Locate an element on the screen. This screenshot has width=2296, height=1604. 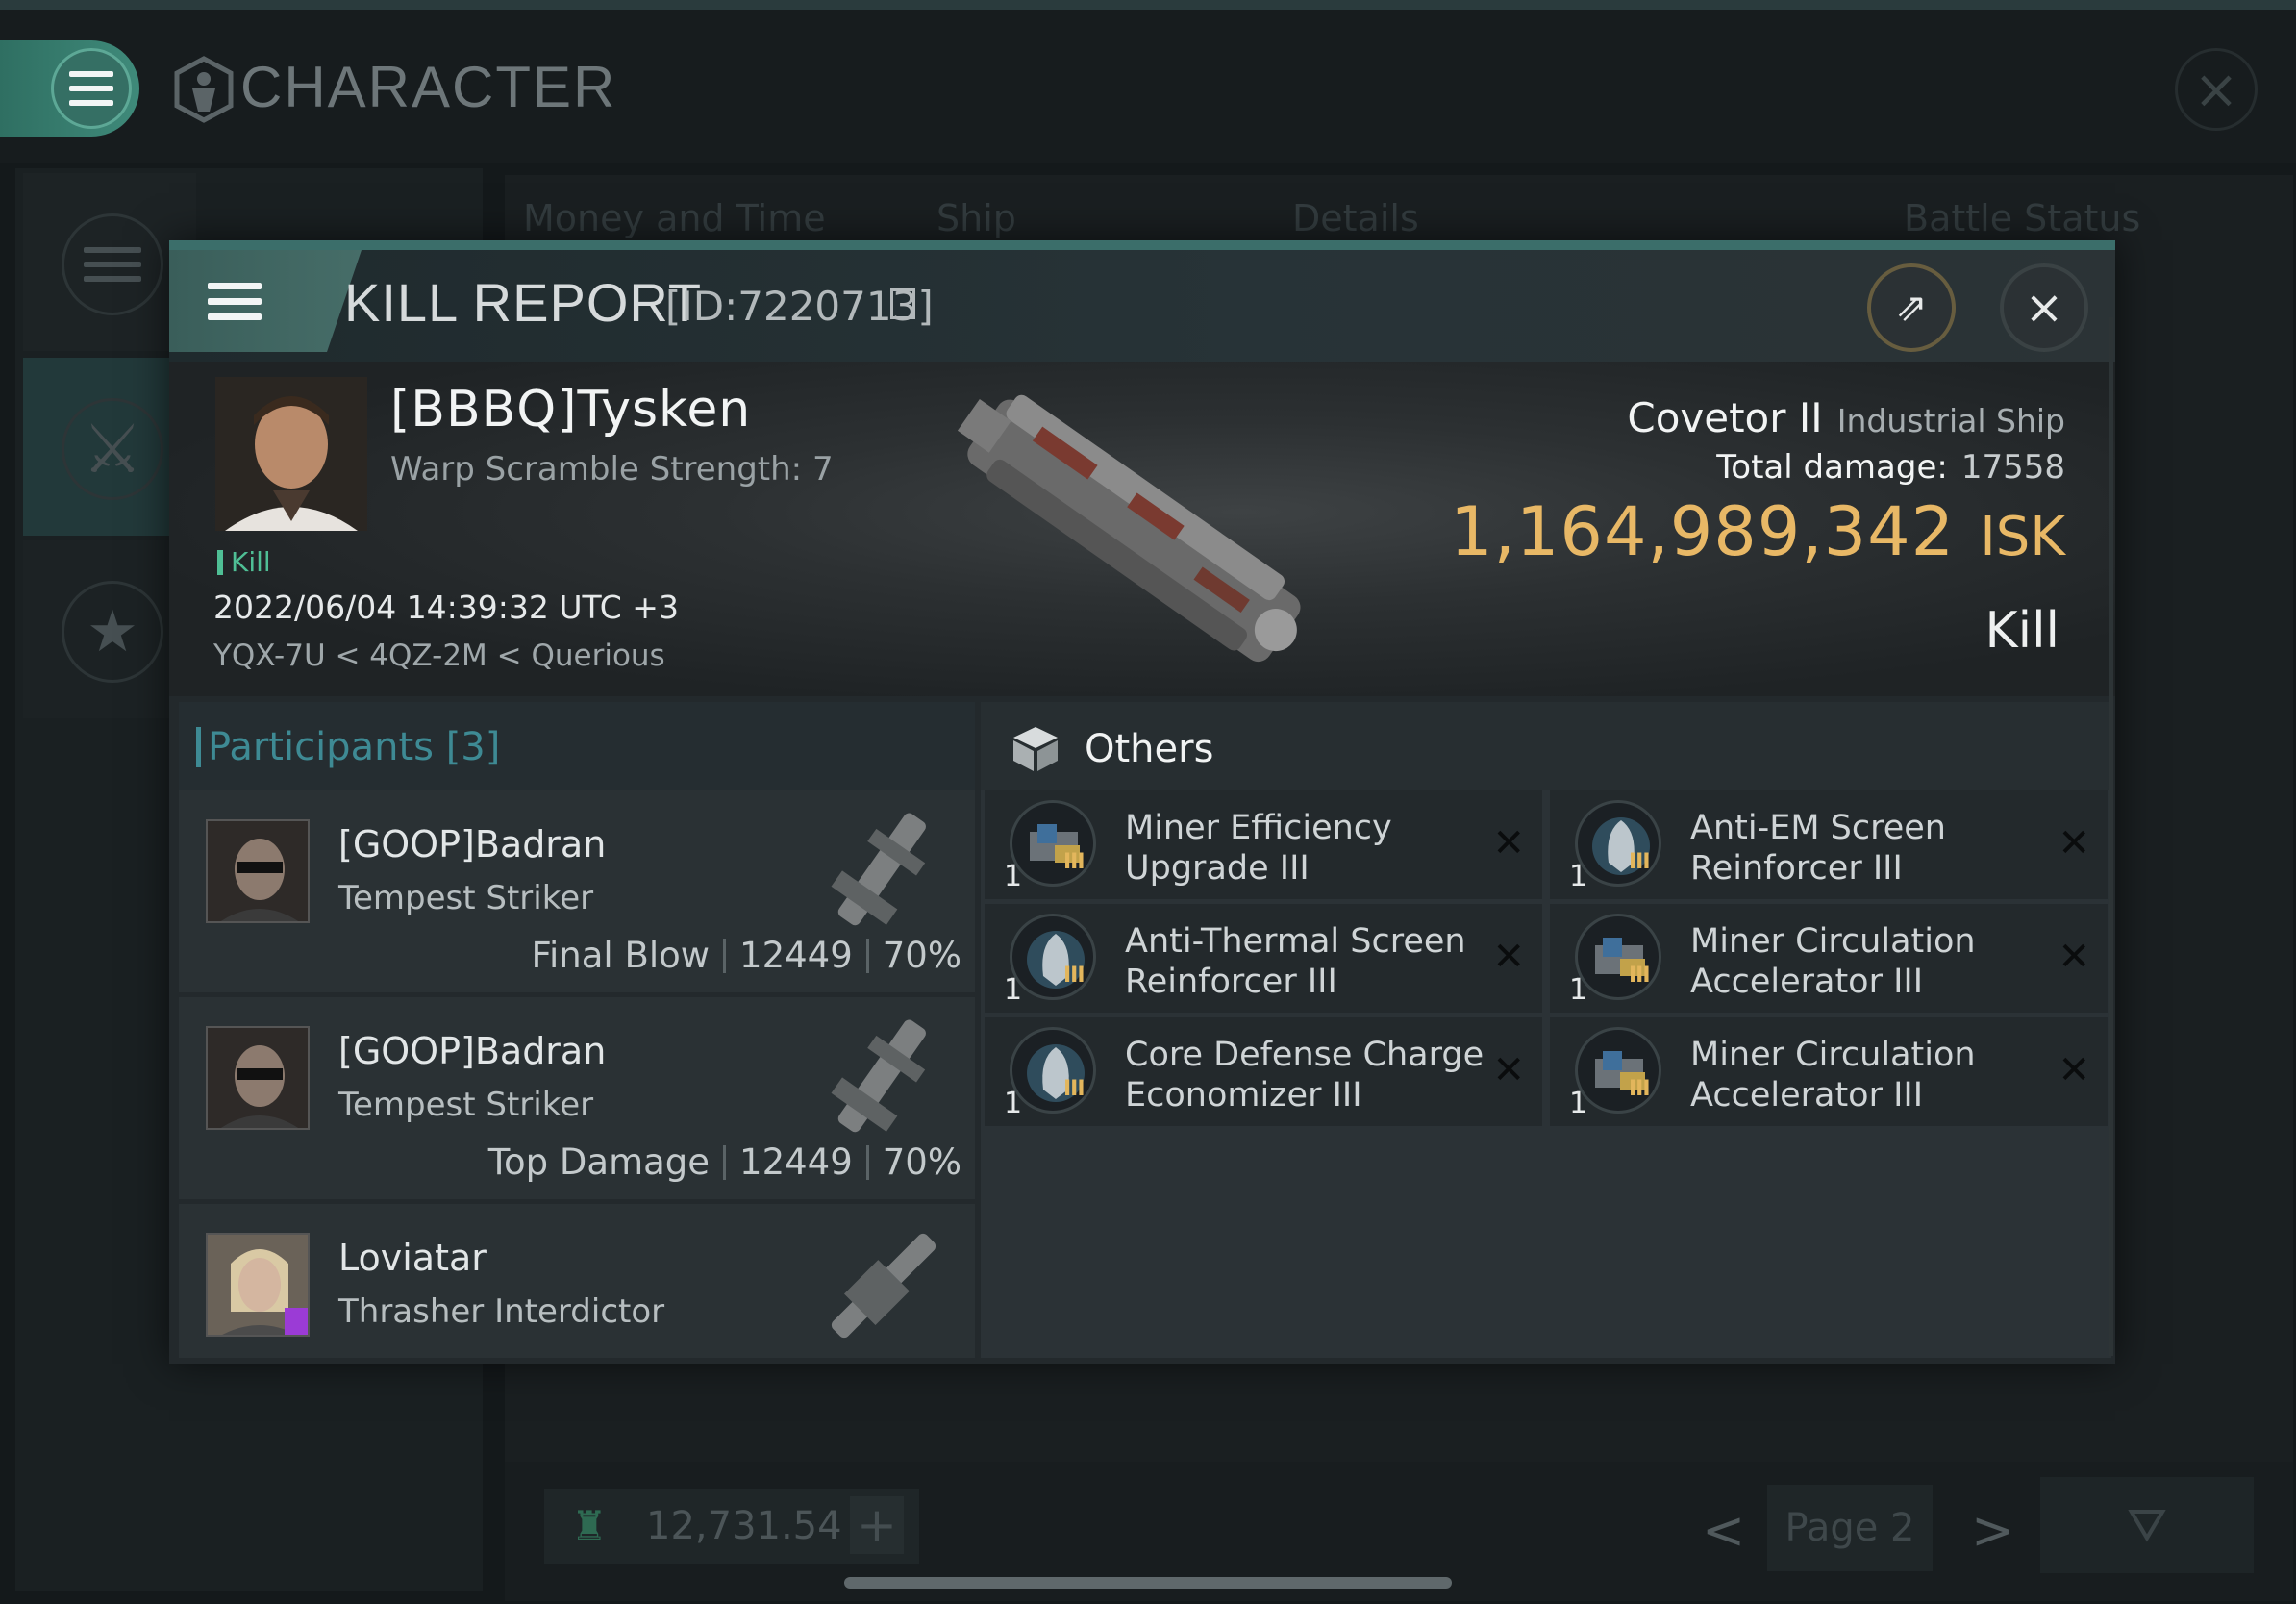
dropped-item: 1 III Anti-EM Screen Reinforcer III ✕ is located at coordinates (1829, 844).